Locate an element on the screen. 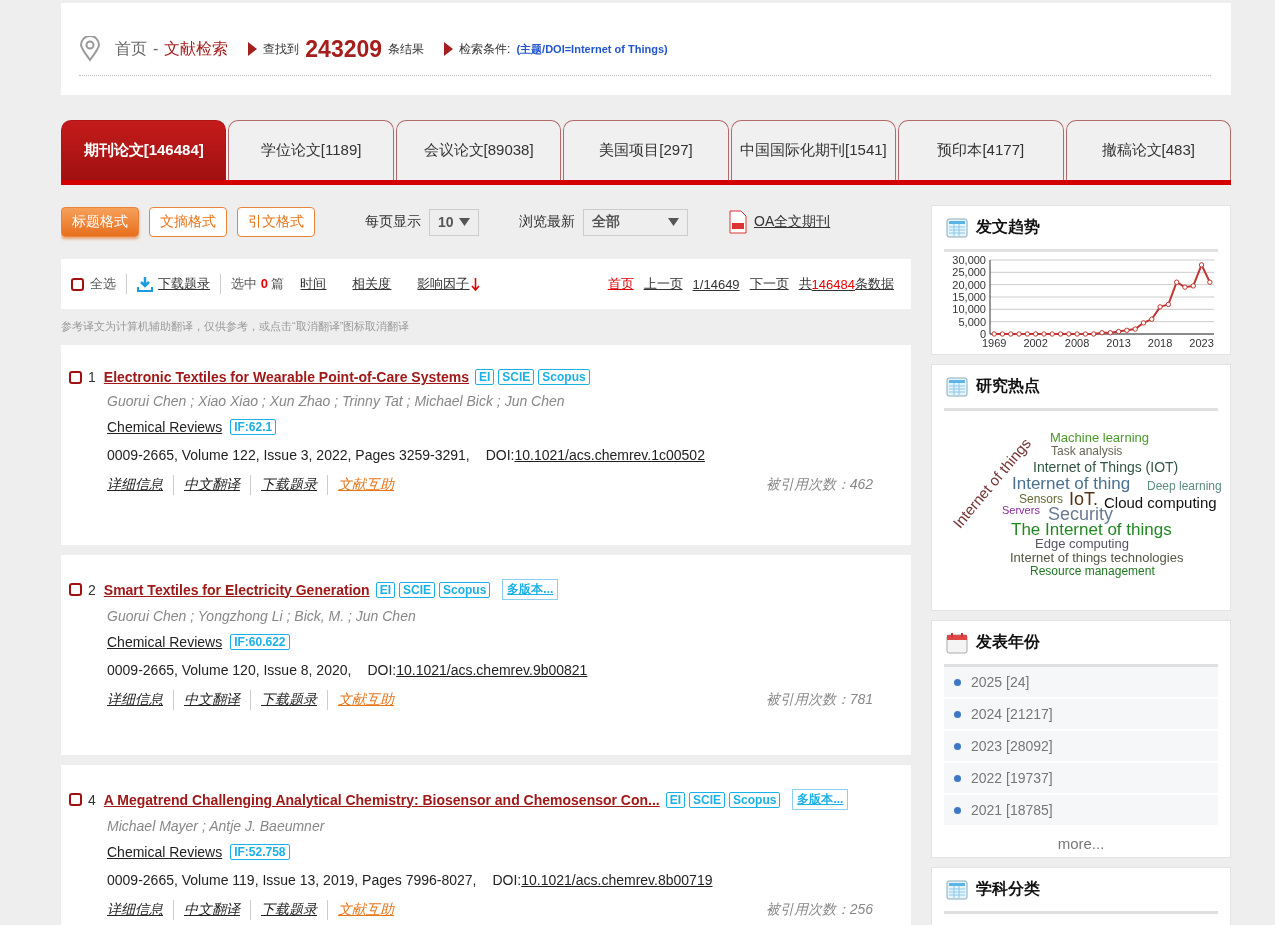 The height and width of the screenshot is (925, 1275). citation-count: 被引用次数：256 is located at coordinates (819, 910).